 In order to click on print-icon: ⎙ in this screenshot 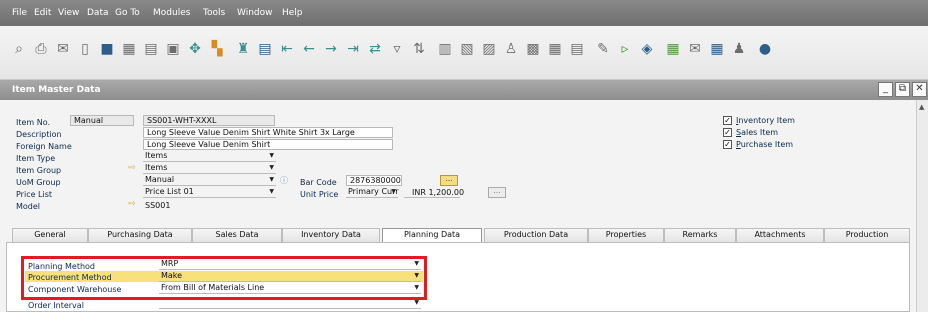, I will do `click(41, 49)`.